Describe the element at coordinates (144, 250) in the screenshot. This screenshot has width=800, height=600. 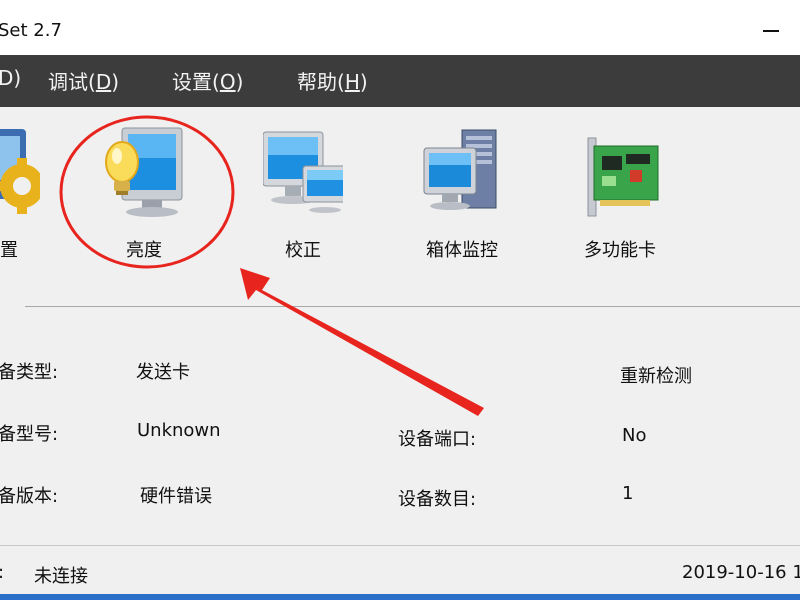
I see `toolbar-brightness-label: 亮度` at that location.